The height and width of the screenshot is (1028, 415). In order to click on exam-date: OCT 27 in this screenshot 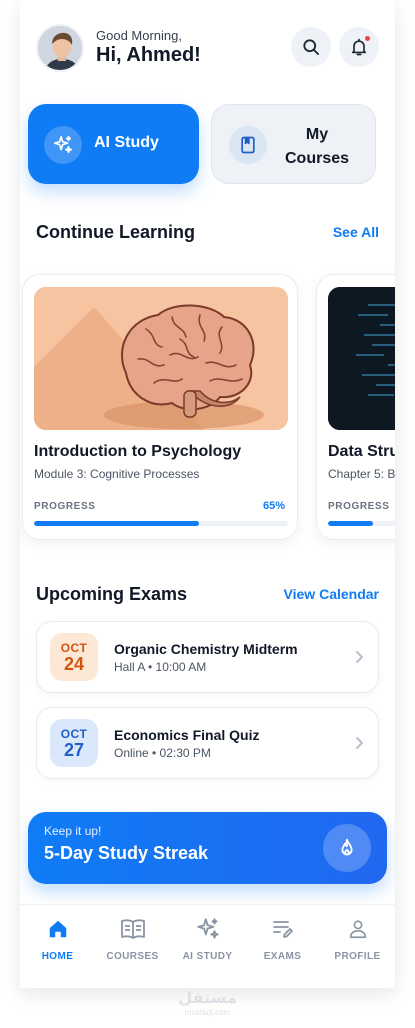, I will do `click(74, 743)`.